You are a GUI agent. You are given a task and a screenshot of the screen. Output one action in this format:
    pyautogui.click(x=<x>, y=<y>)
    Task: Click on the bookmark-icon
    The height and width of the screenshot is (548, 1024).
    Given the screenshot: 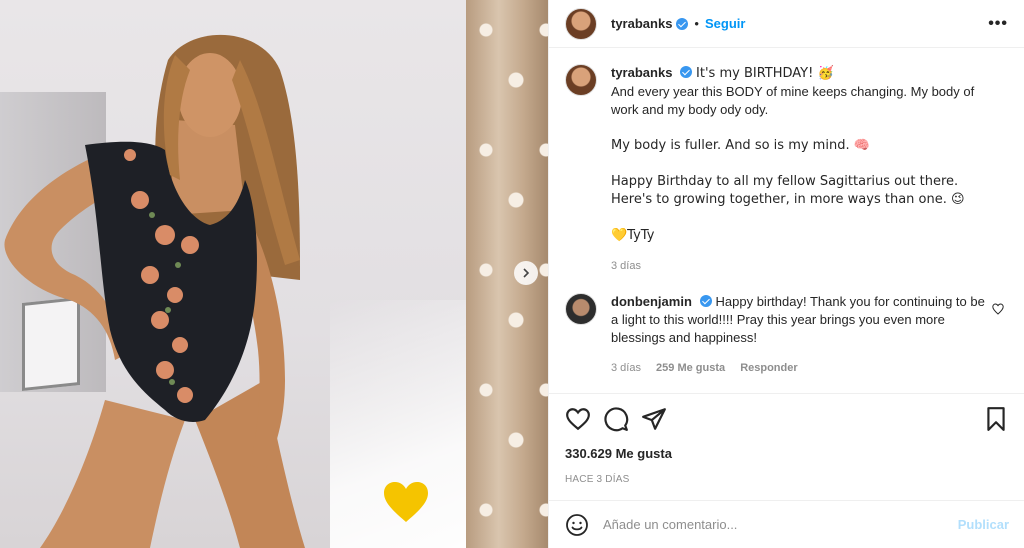 What is the action you would take?
    pyautogui.click(x=996, y=419)
    